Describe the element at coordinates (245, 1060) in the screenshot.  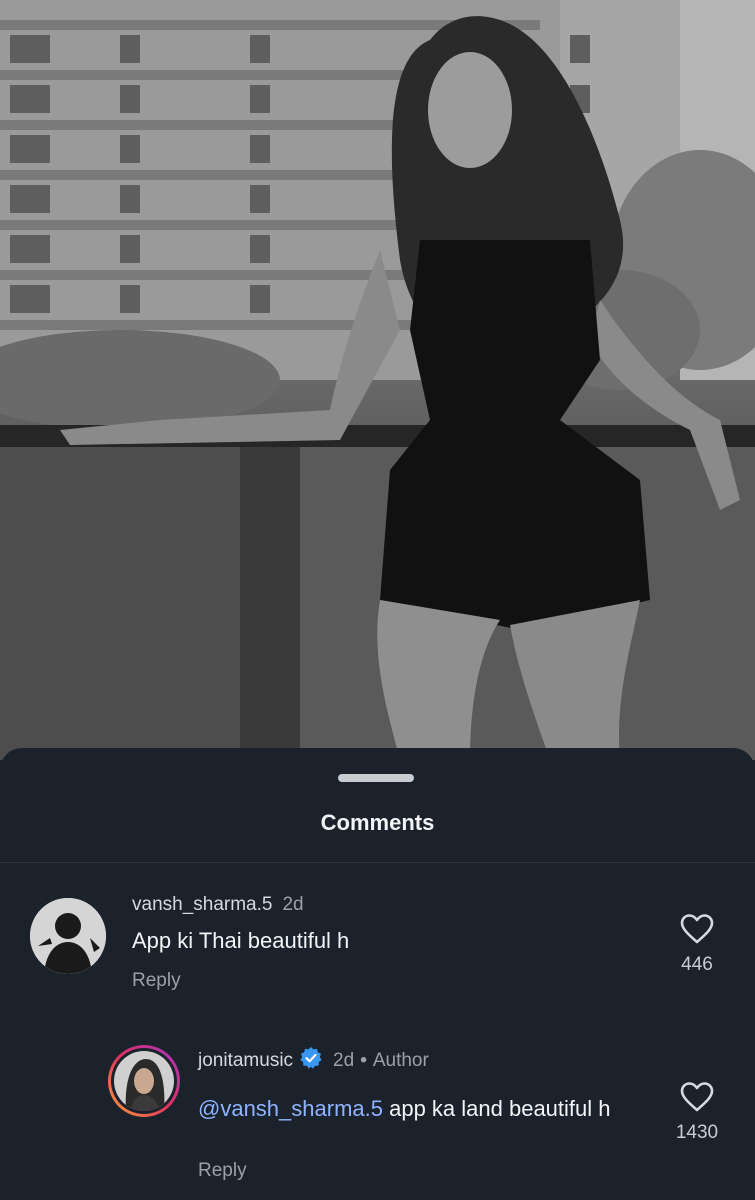
I see `comment-username: jonitamusic` at that location.